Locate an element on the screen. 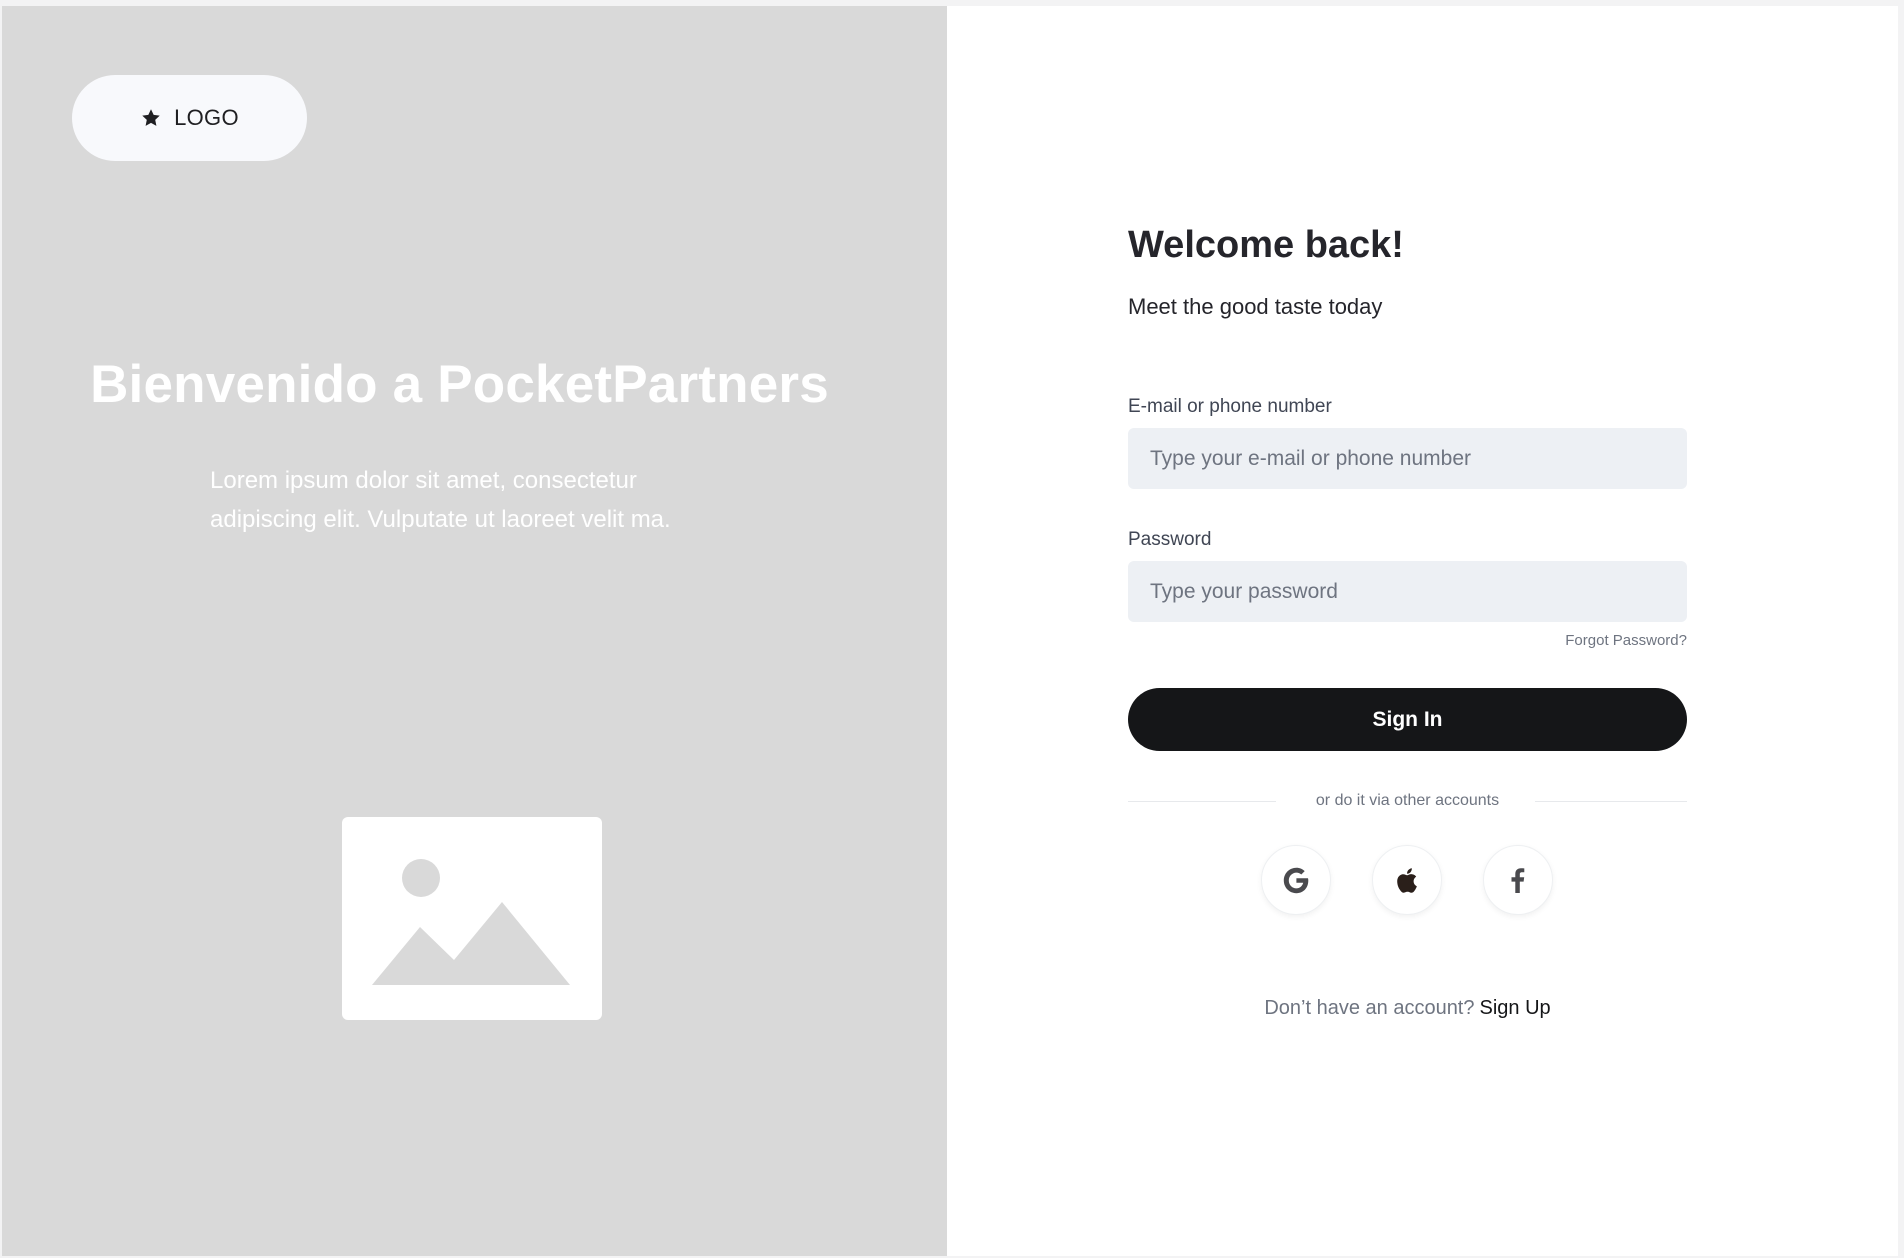 The height and width of the screenshot is (1258, 1904). google-sign-in-button is located at coordinates (1296, 880).